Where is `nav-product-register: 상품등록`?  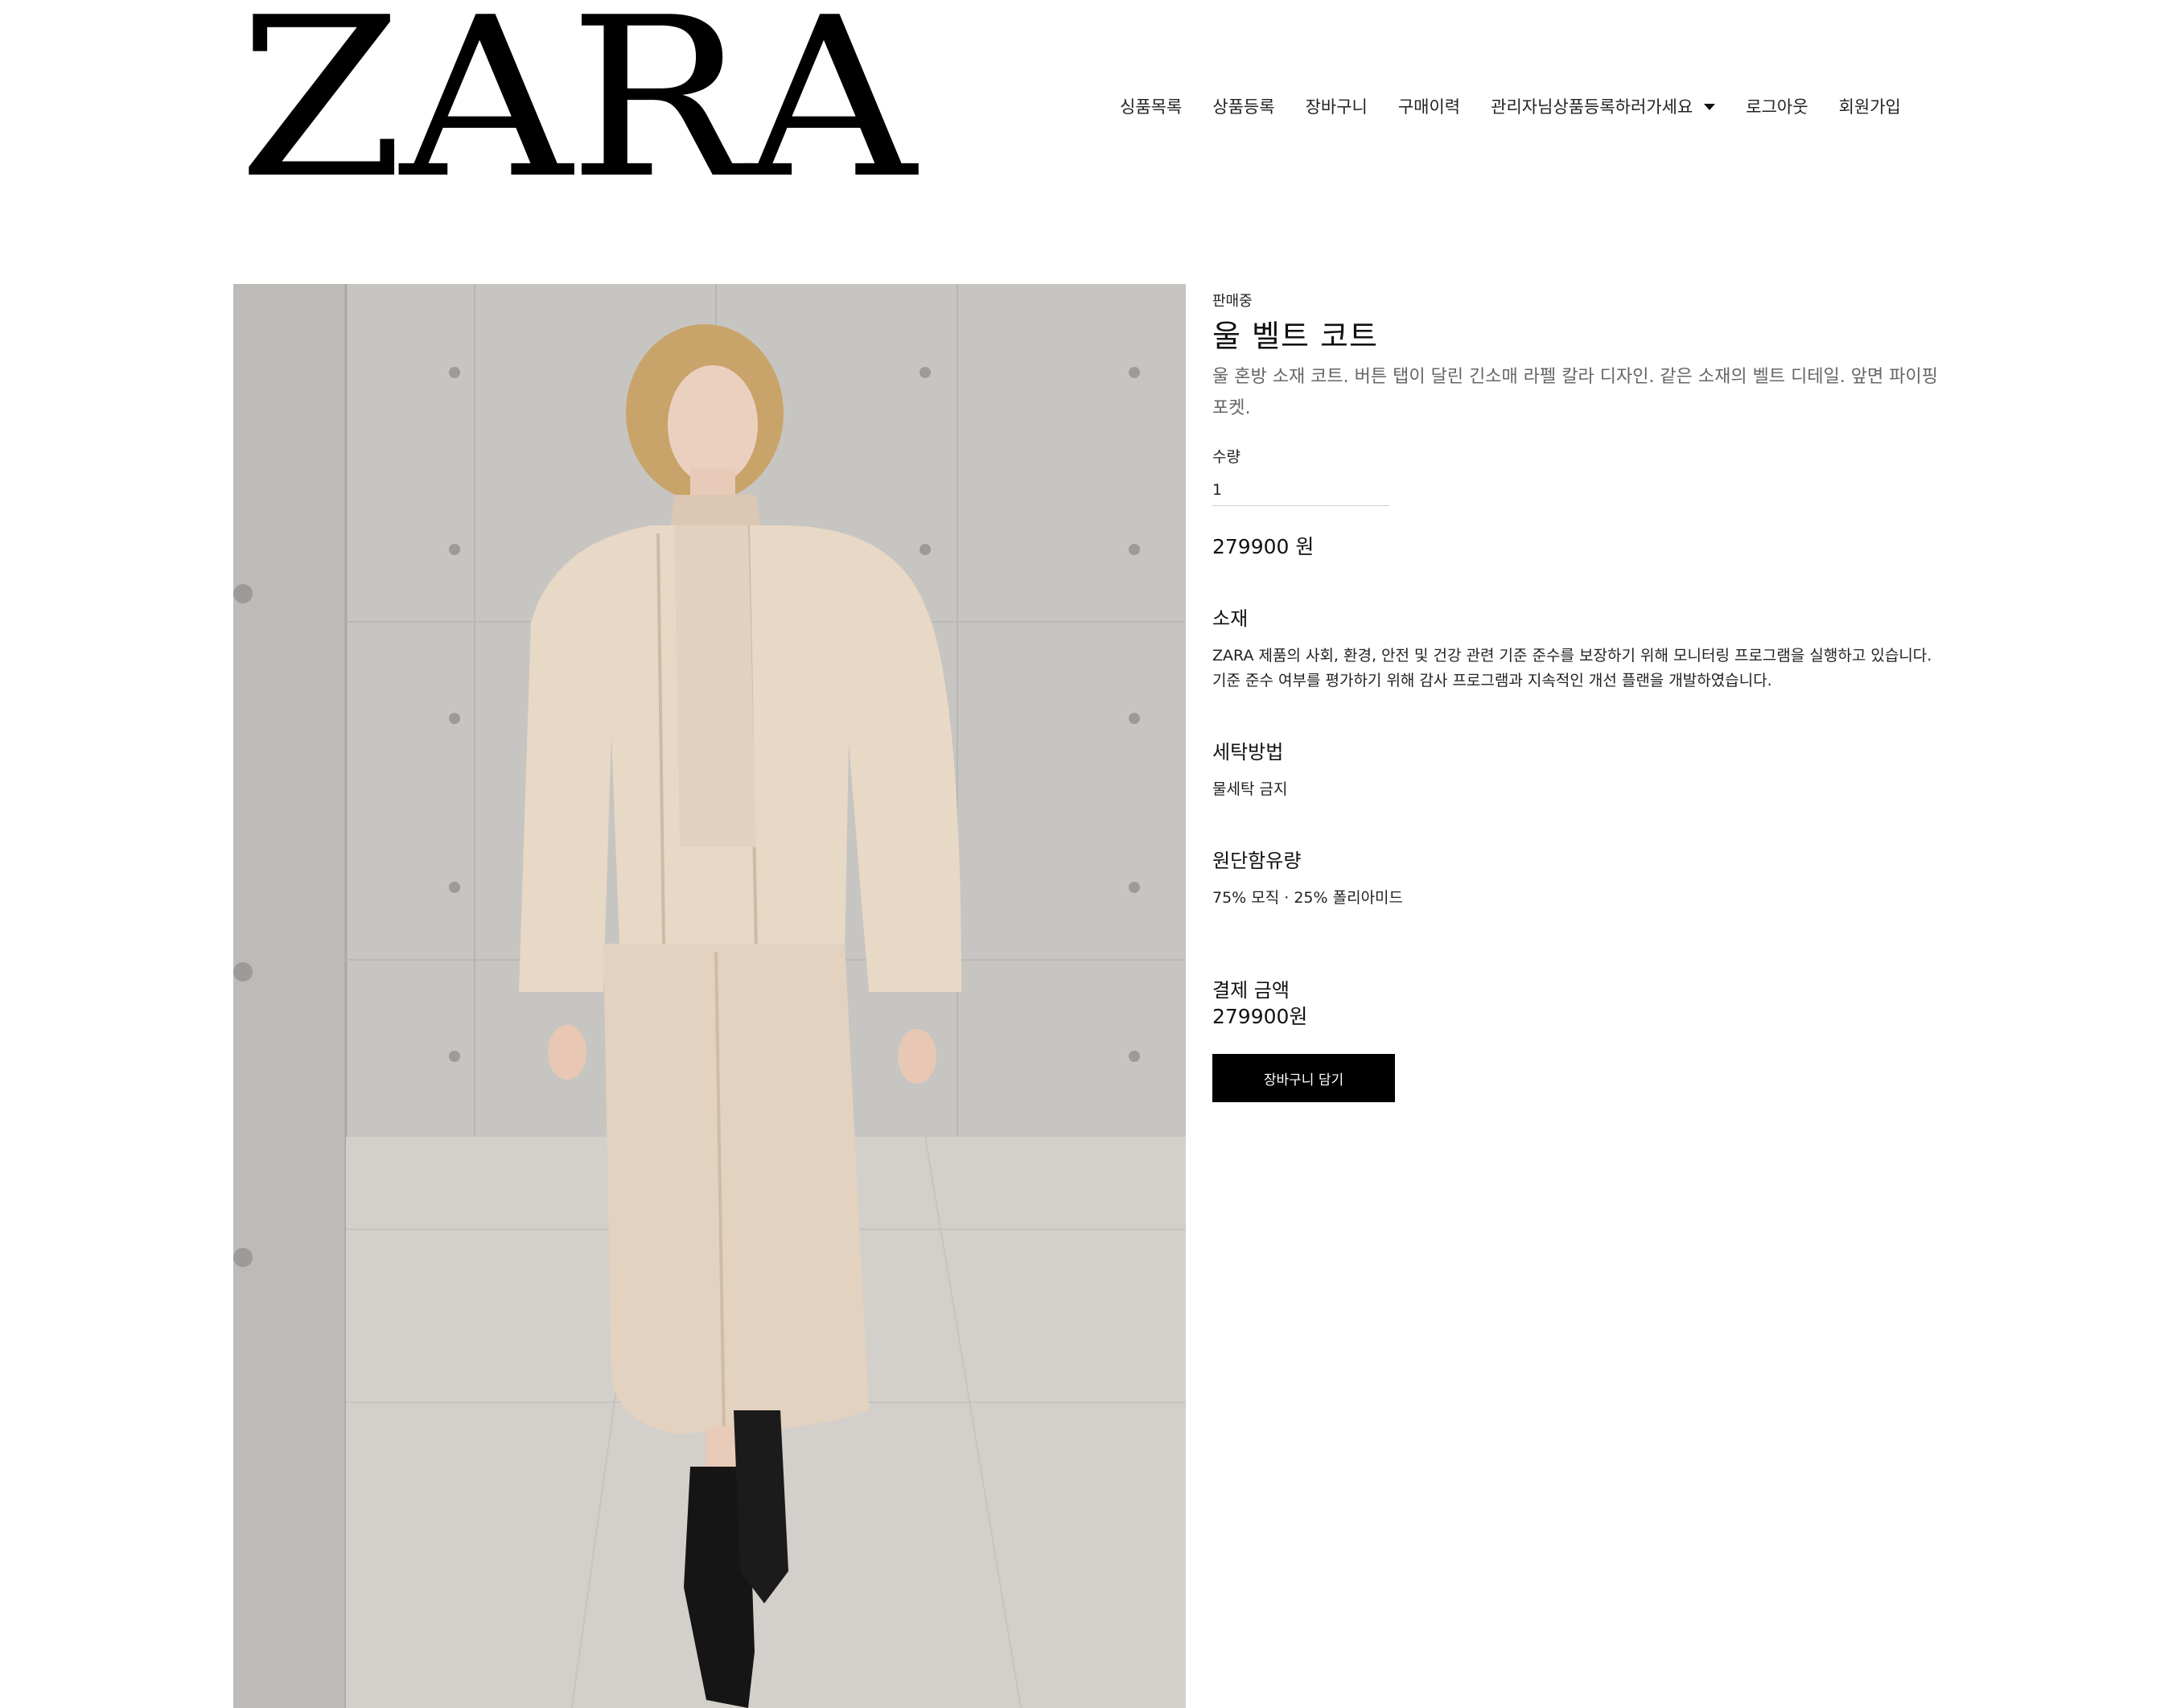 nav-product-register: 상품등록 is located at coordinates (1243, 106).